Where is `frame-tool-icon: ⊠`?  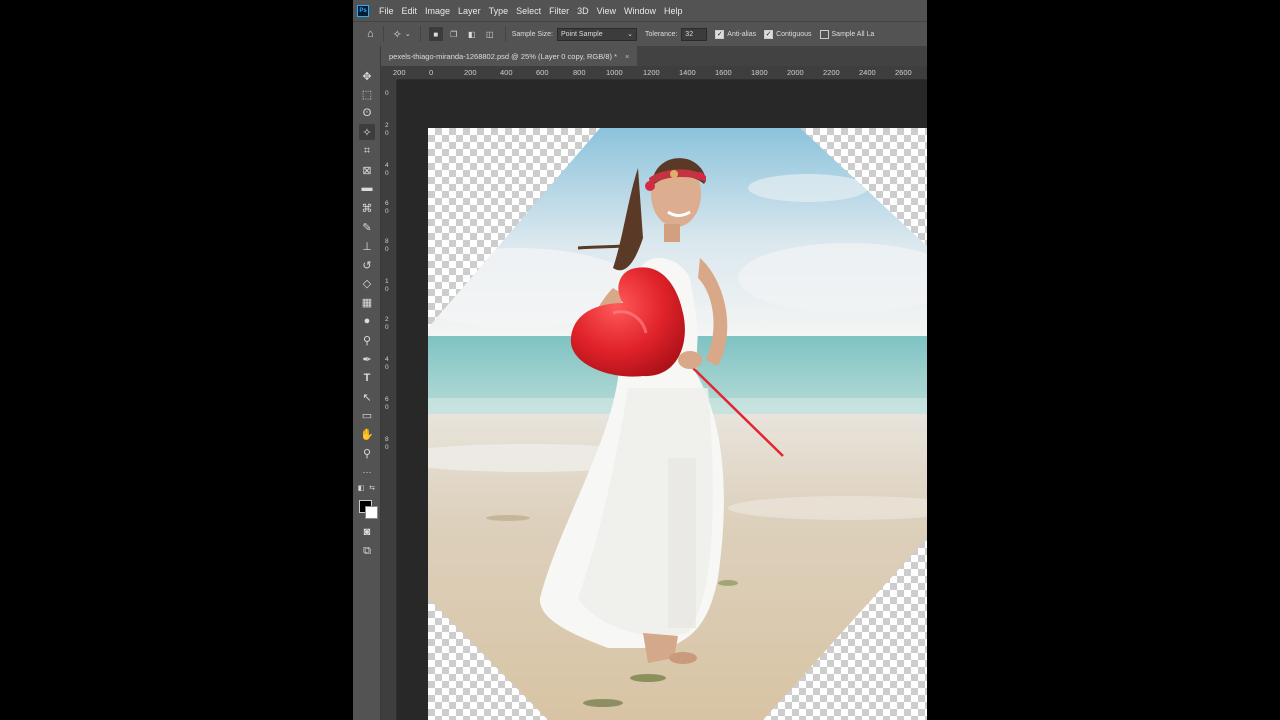 frame-tool-icon: ⊠ is located at coordinates (367, 170).